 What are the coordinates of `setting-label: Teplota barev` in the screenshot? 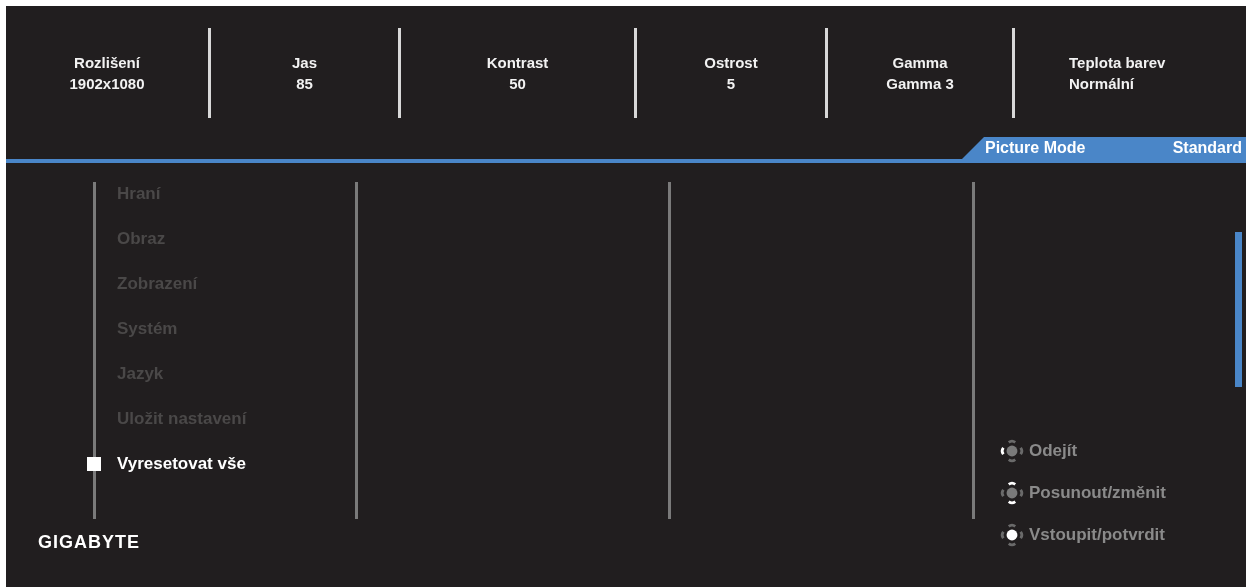 It's located at (1117, 63).